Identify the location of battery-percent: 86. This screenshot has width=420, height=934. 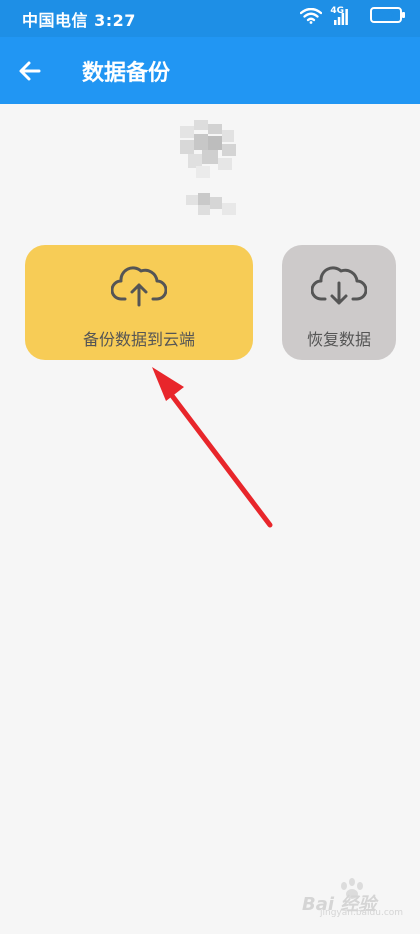
(386, 15).